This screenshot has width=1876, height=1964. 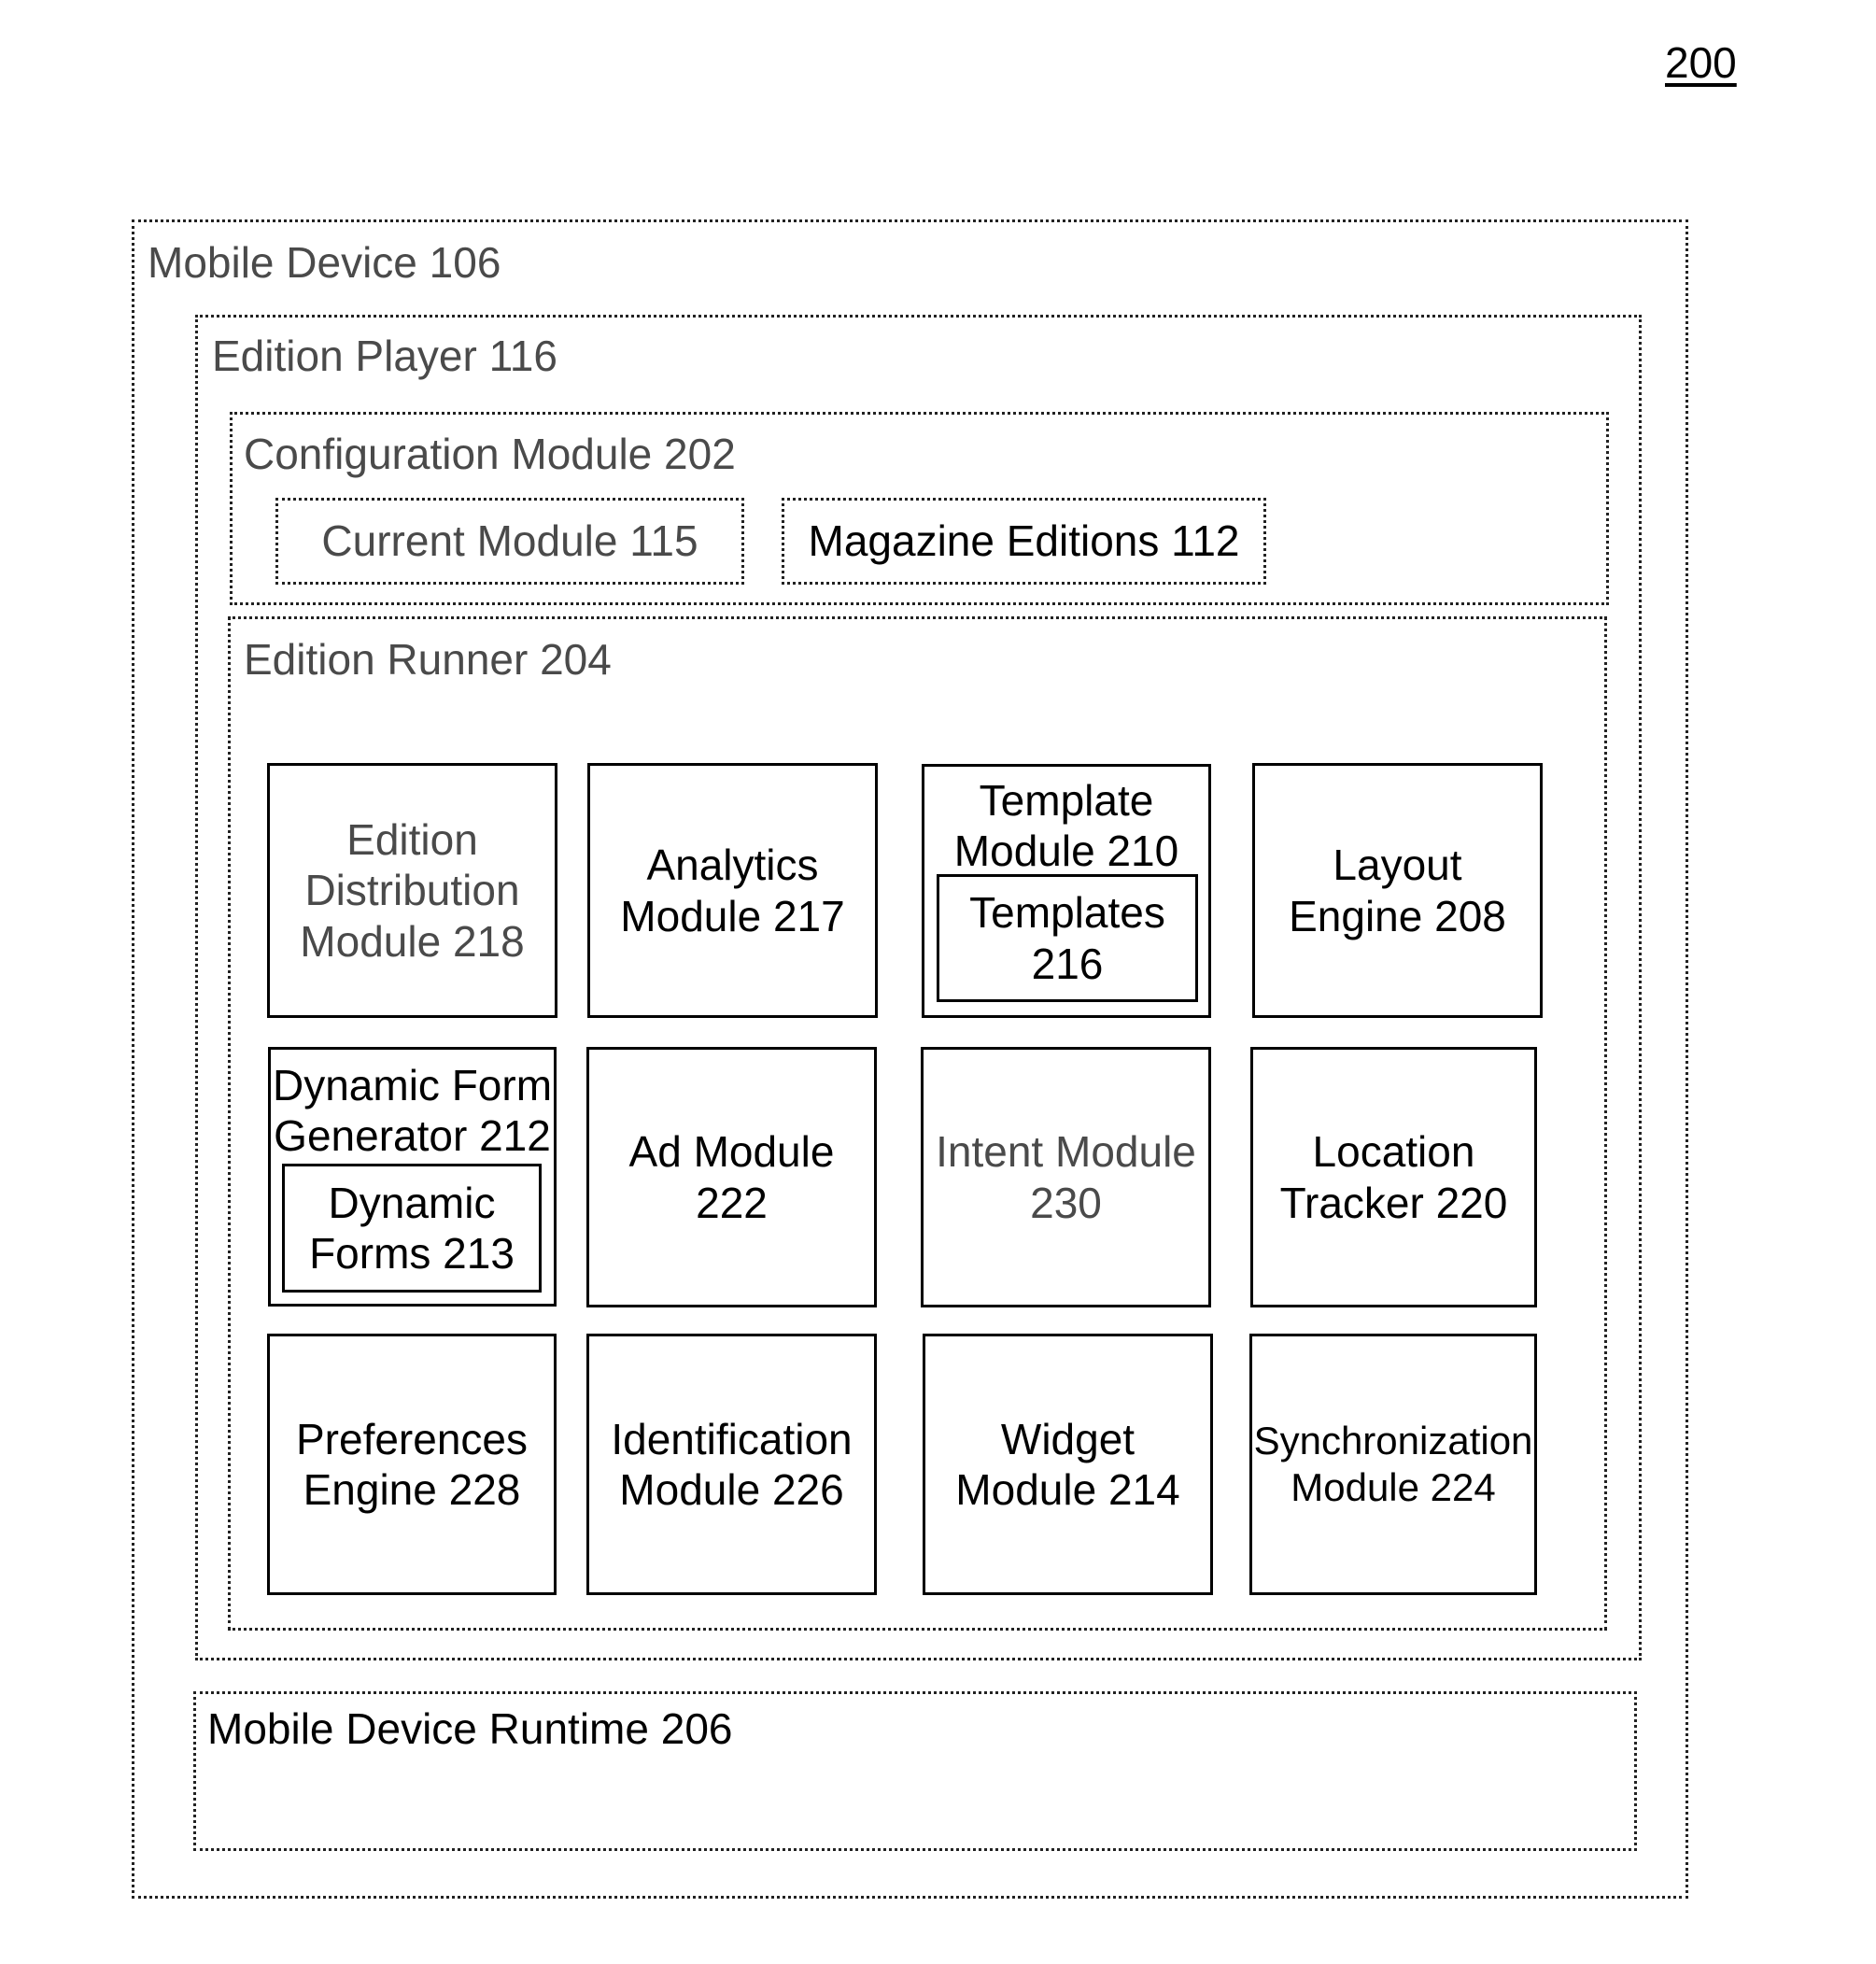 I want to click on figure-number: 200, so click(x=1701, y=62).